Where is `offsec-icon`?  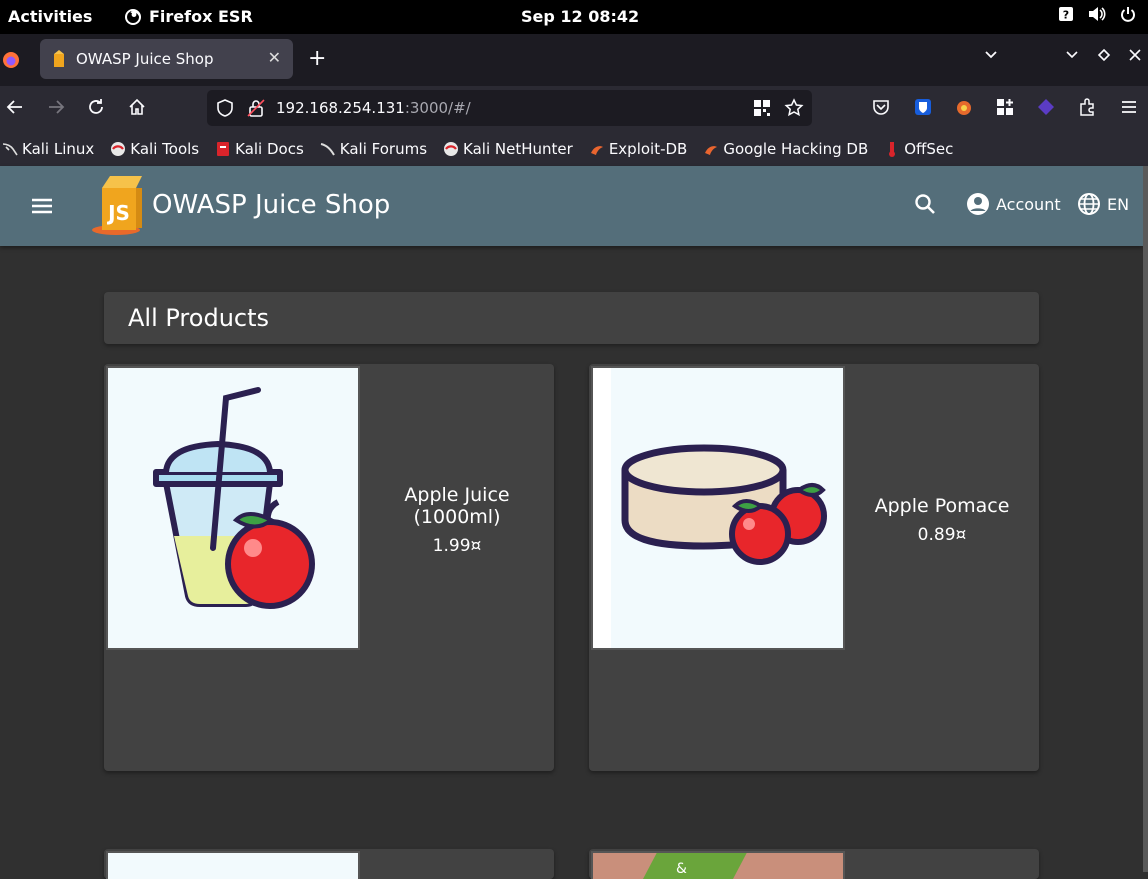 offsec-icon is located at coordinates (892, 149).